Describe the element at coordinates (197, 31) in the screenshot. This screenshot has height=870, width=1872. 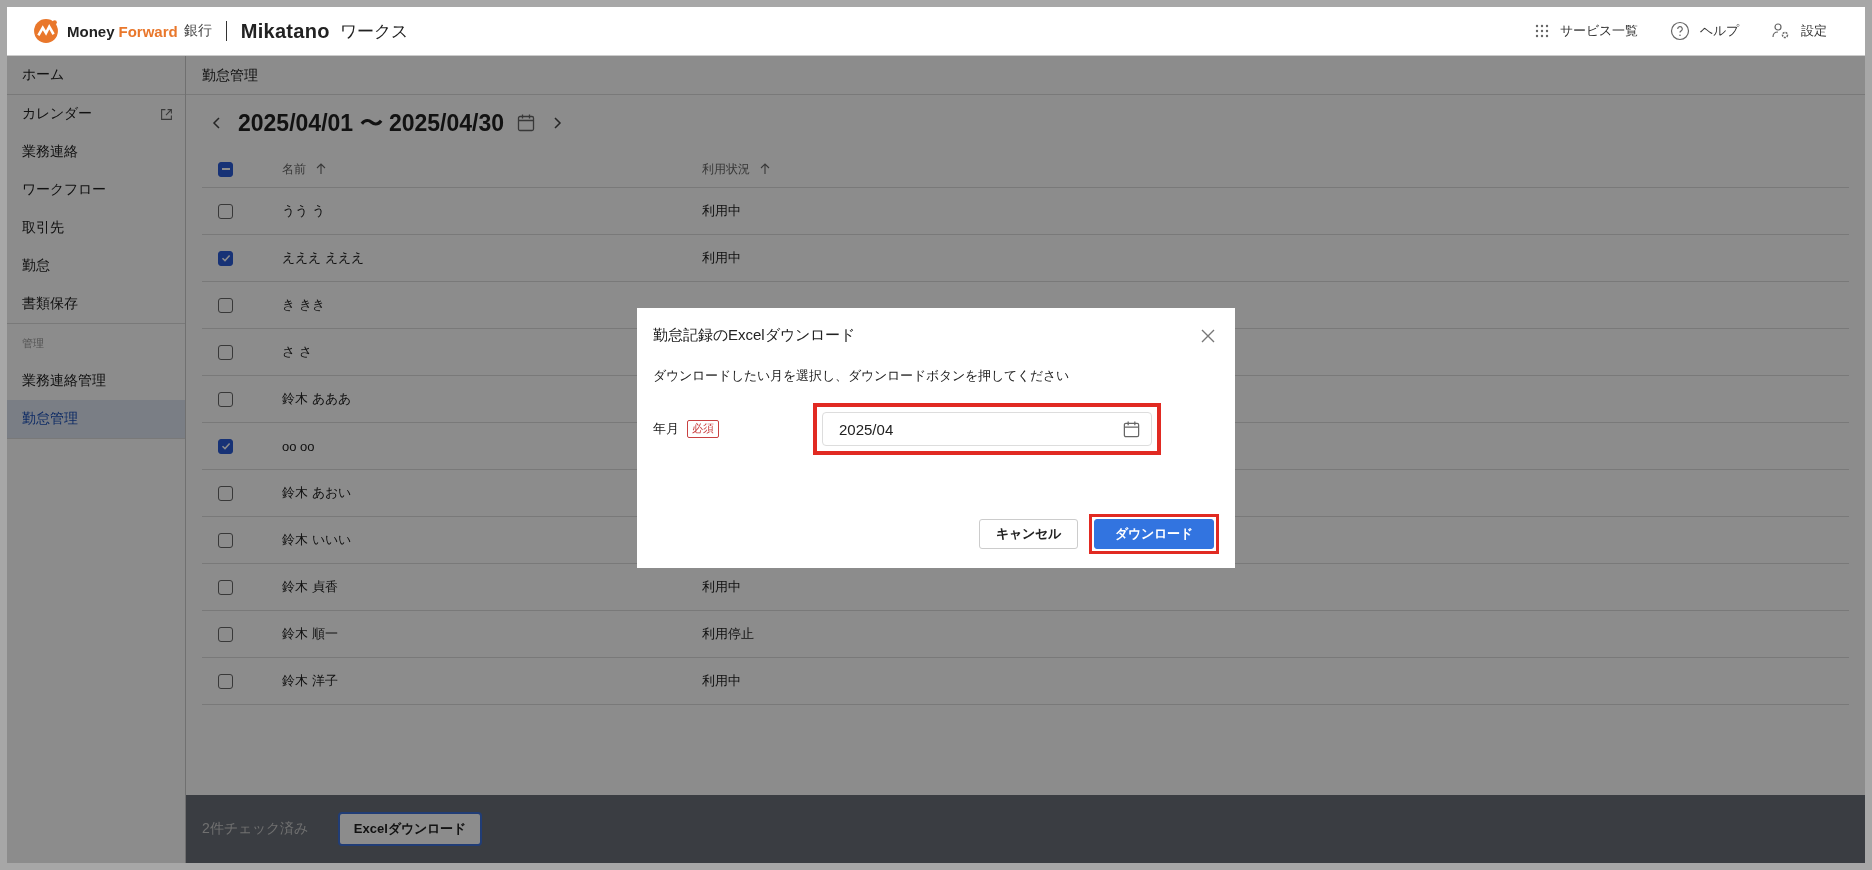
I see `logo-text: 銀行` at that location.